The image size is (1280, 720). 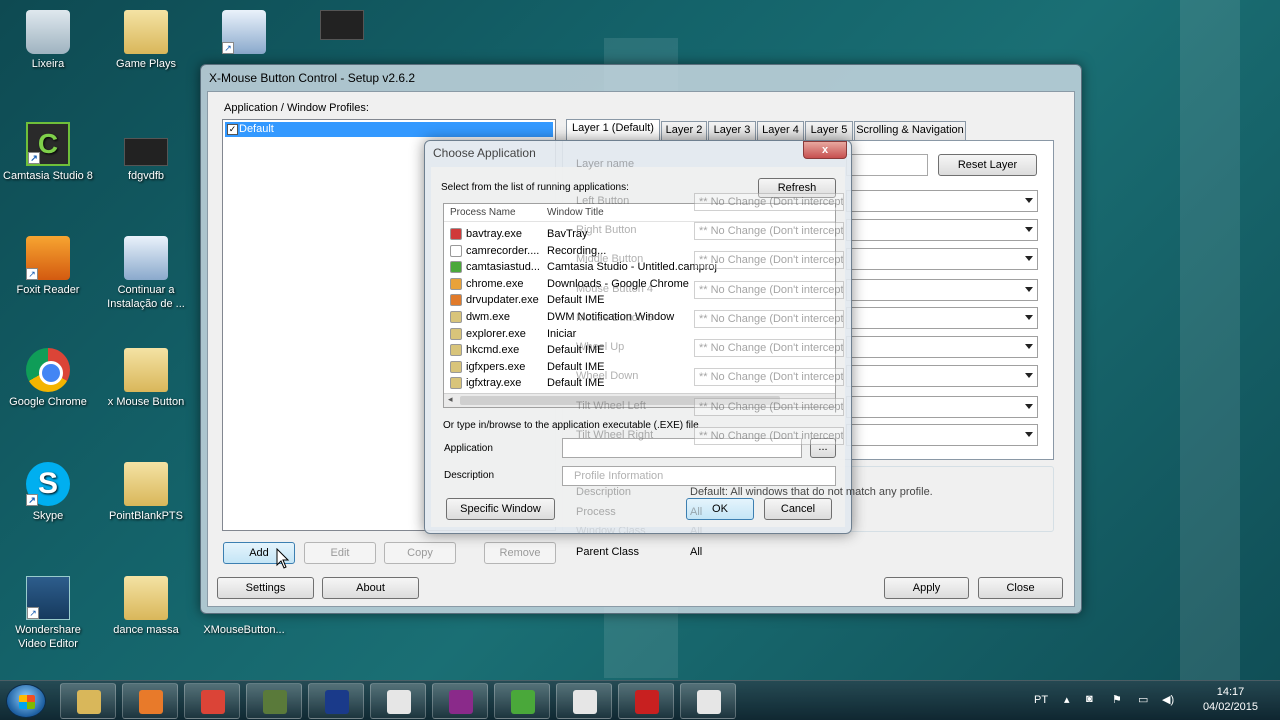 What do you see at coordinates (336, 701) in the screenshot?
I see `taskbar-app-point-blank` at bounding box center [336, 701].